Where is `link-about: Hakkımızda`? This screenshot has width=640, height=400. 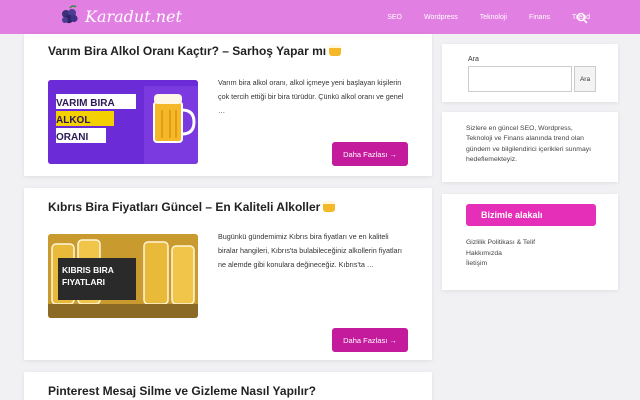 link-about: Hakkımızda is located at coordinates (500, 254).